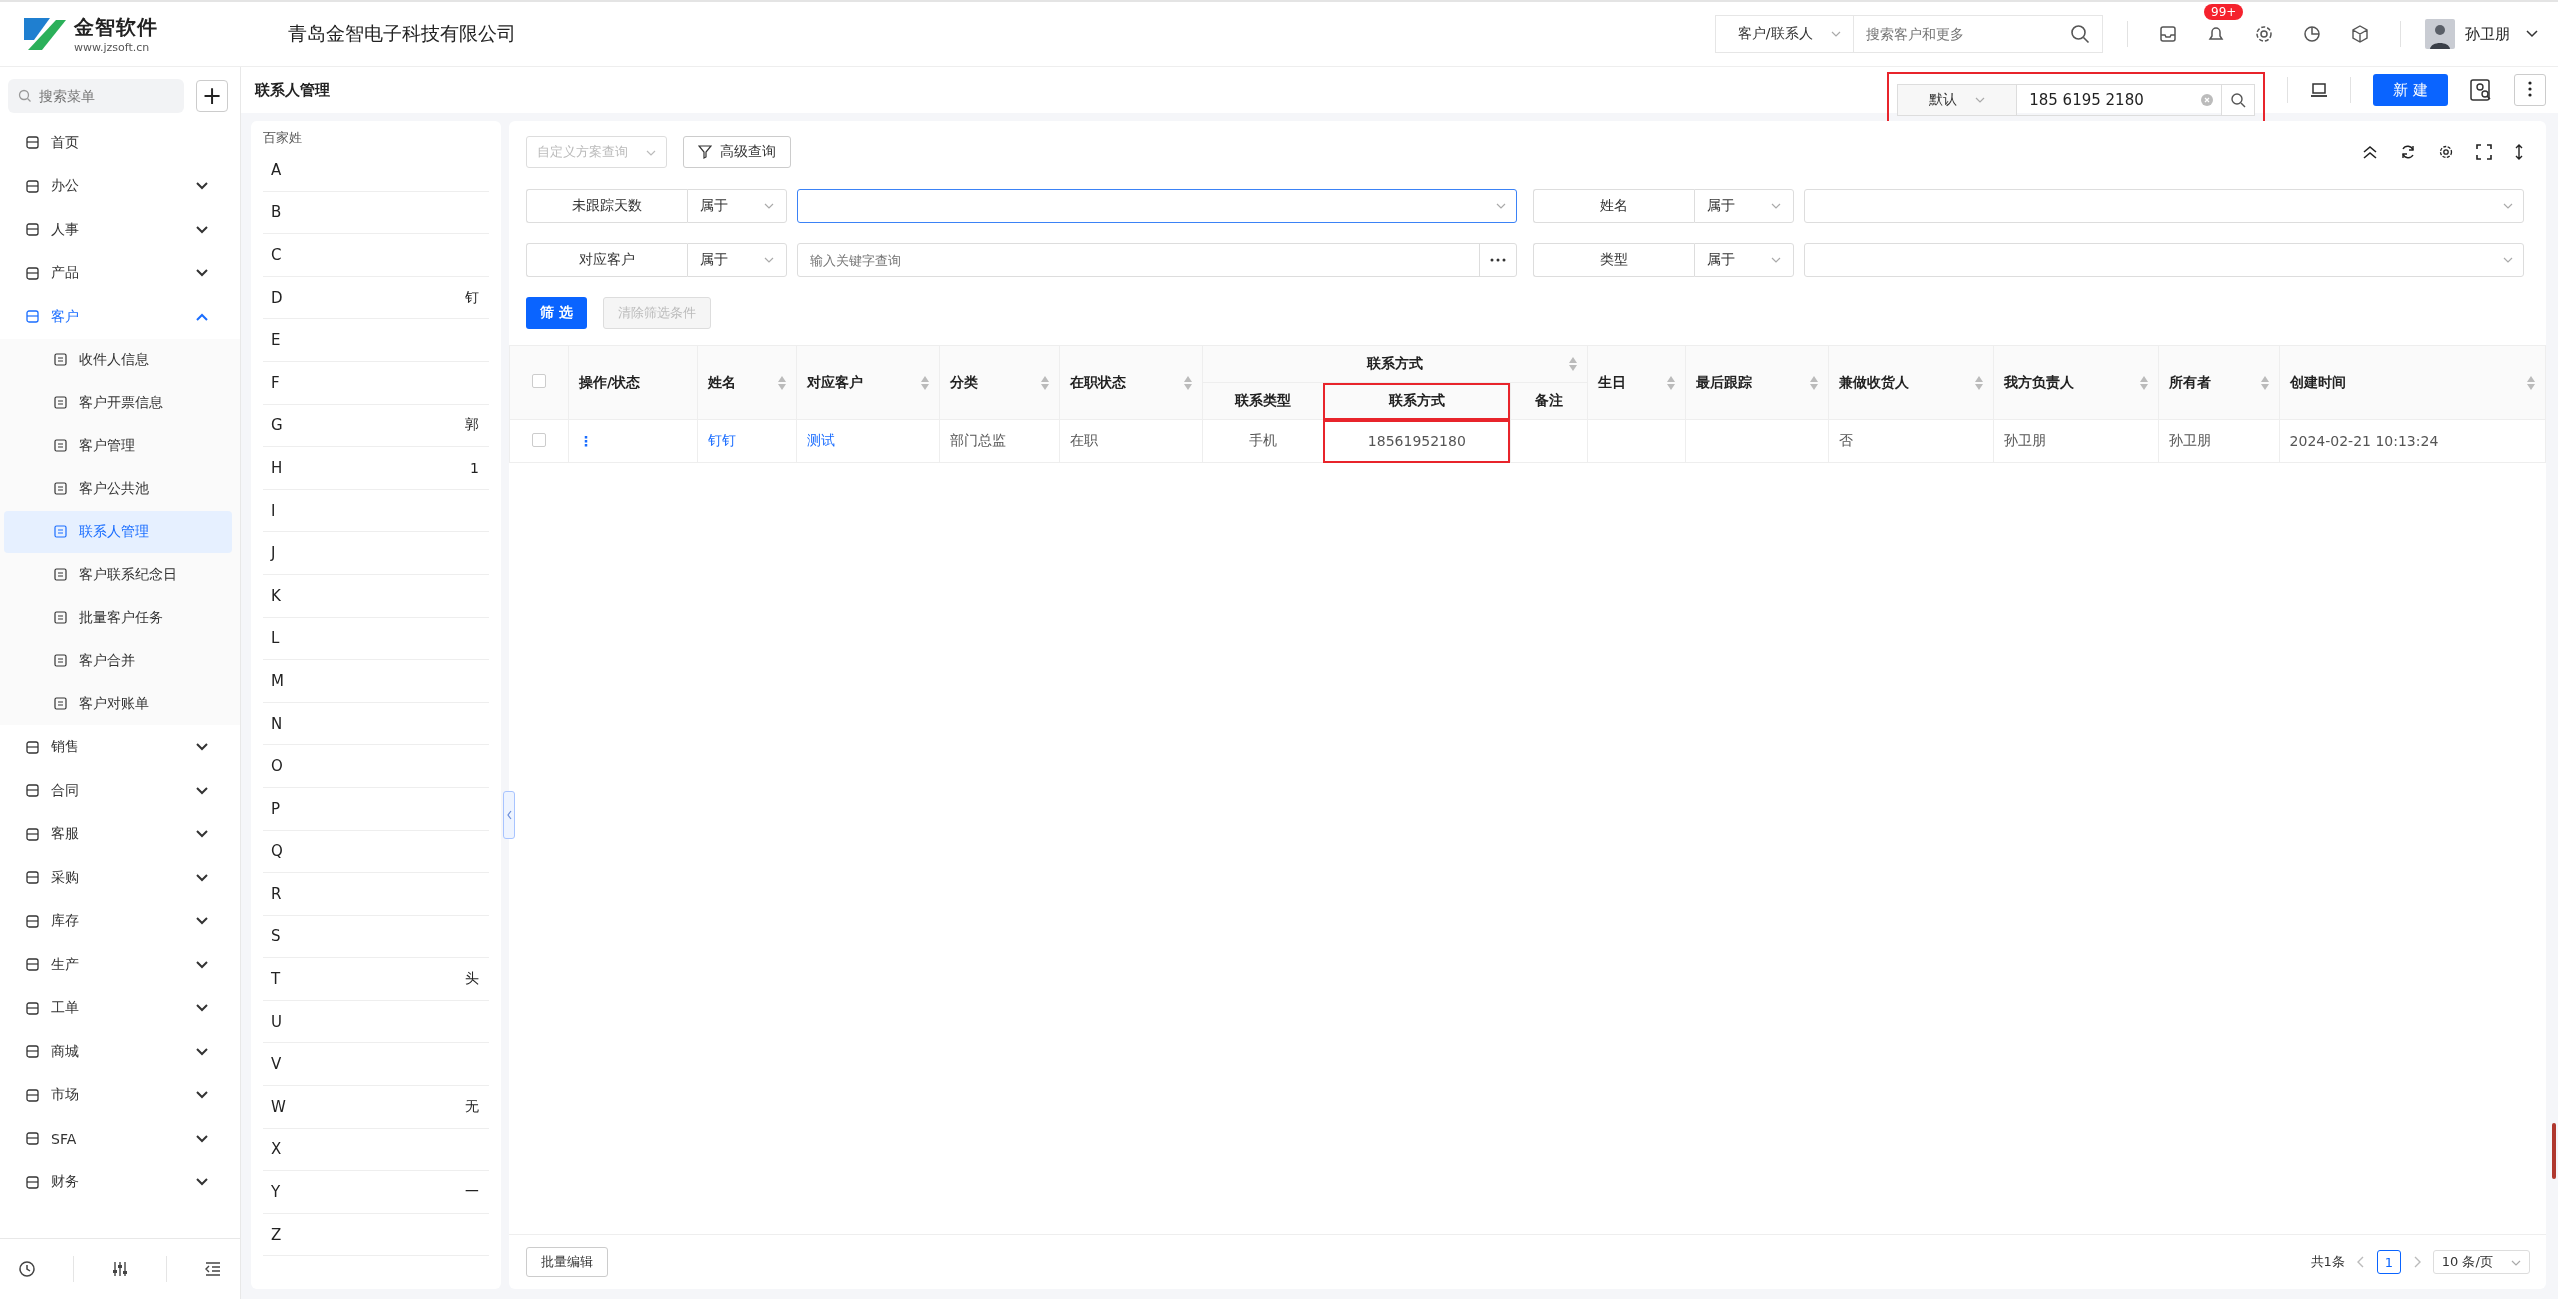  Describe the element at coordinates (2119, 100) in the screenshot. I see `contact-search-field: 185 6195 2180` at that location.